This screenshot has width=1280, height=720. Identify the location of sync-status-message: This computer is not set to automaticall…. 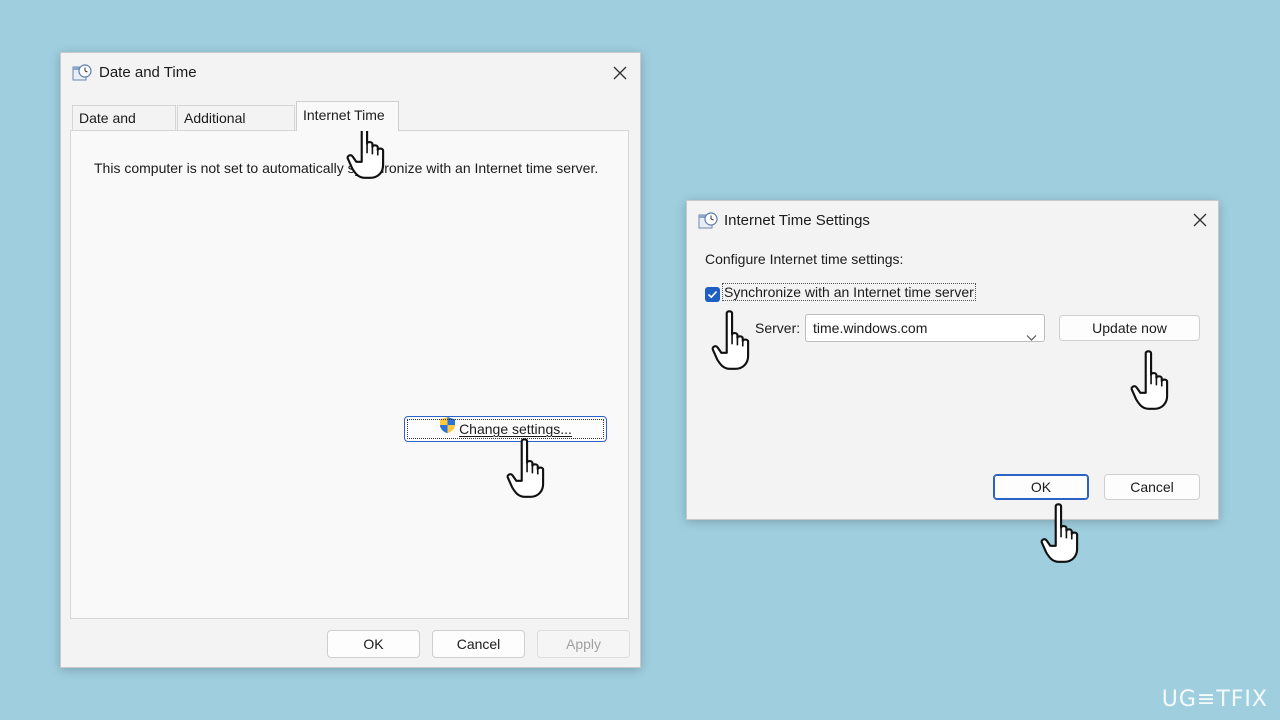
(346, 168).